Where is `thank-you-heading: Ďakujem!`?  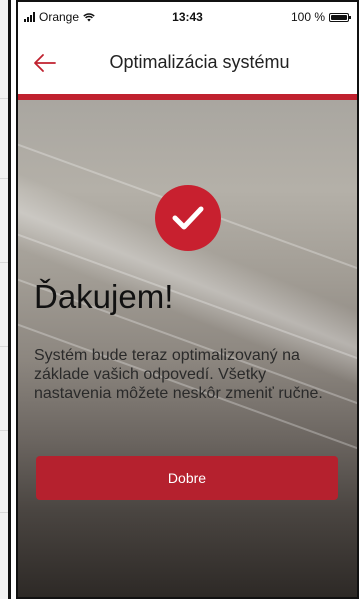
thank-you-heading: Ďakujem! is located at coordinates (104, 296).